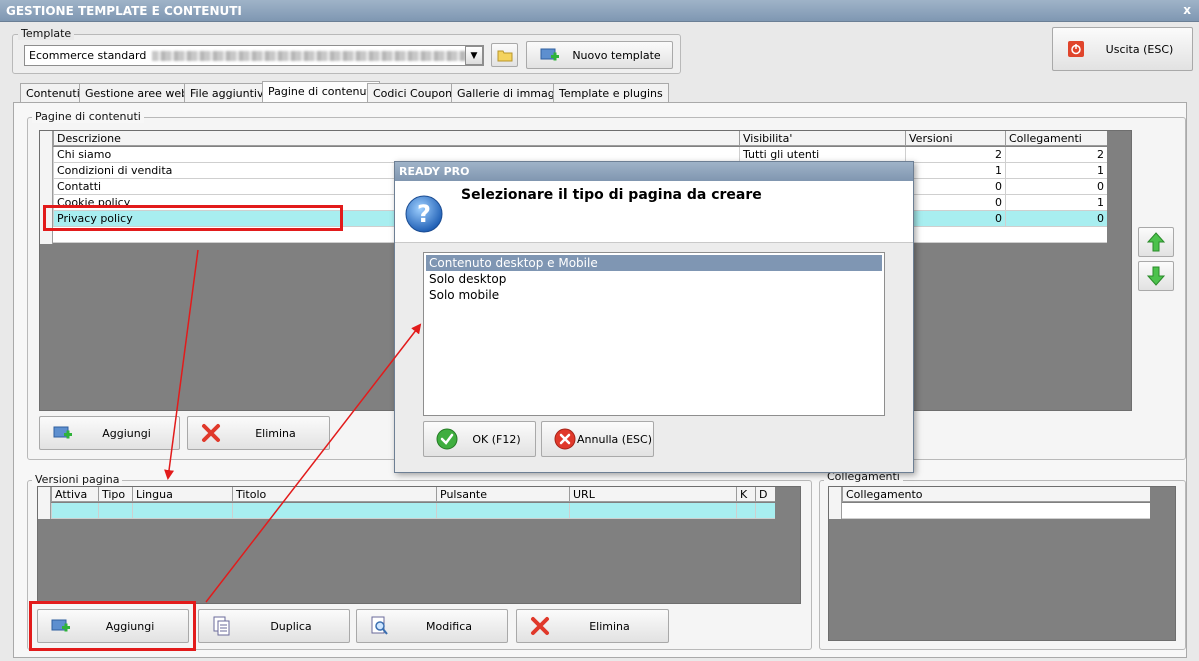 The width and height of the screenshot is (1199, 661). Describe the element at coordinates (822, 138) in the screenshot. I see `col-visibilita: Visibilita'` at that location.